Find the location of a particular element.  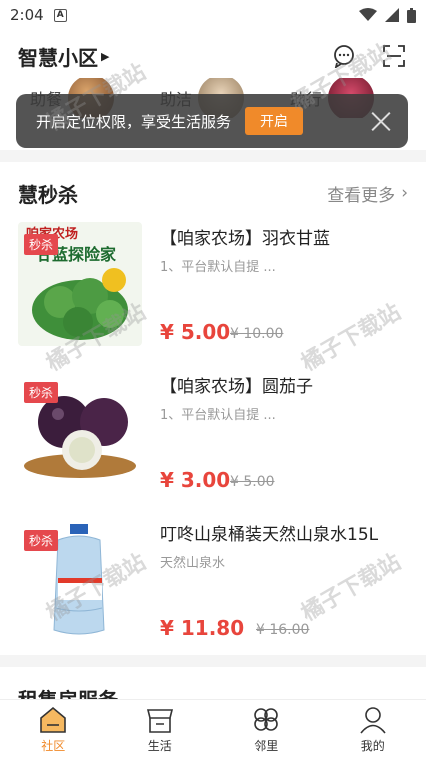

tab-label: 社区 is located at coordinates (53, 745).